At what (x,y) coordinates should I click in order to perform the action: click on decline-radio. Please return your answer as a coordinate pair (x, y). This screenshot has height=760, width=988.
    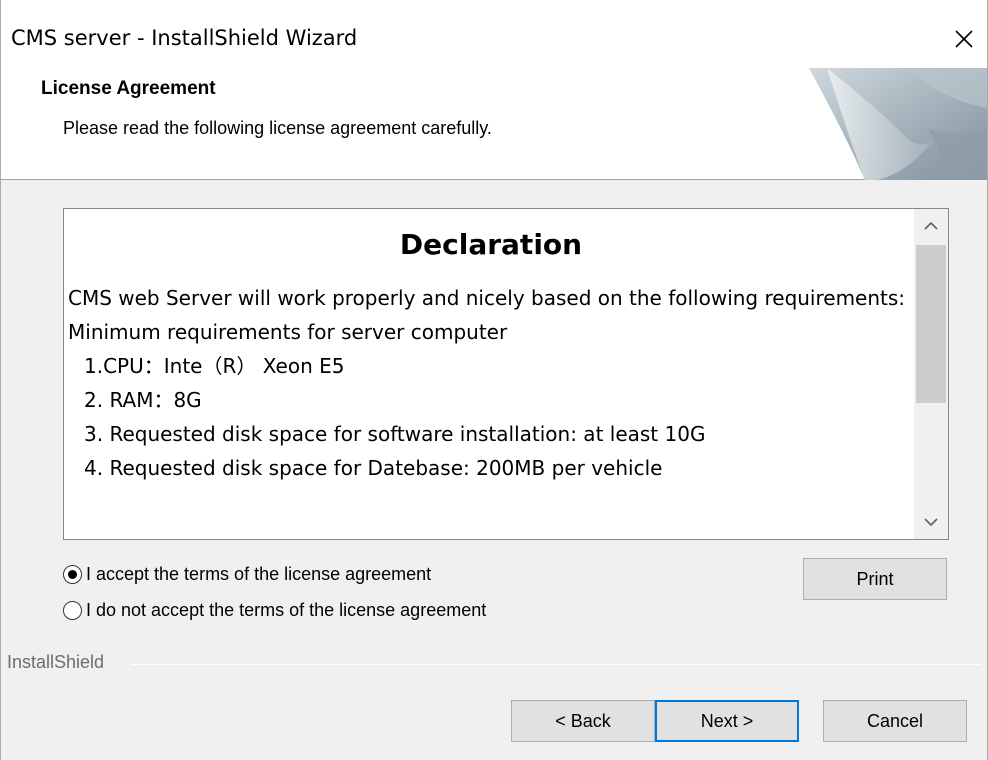
    Looking at the image, I should click on (72, 610).